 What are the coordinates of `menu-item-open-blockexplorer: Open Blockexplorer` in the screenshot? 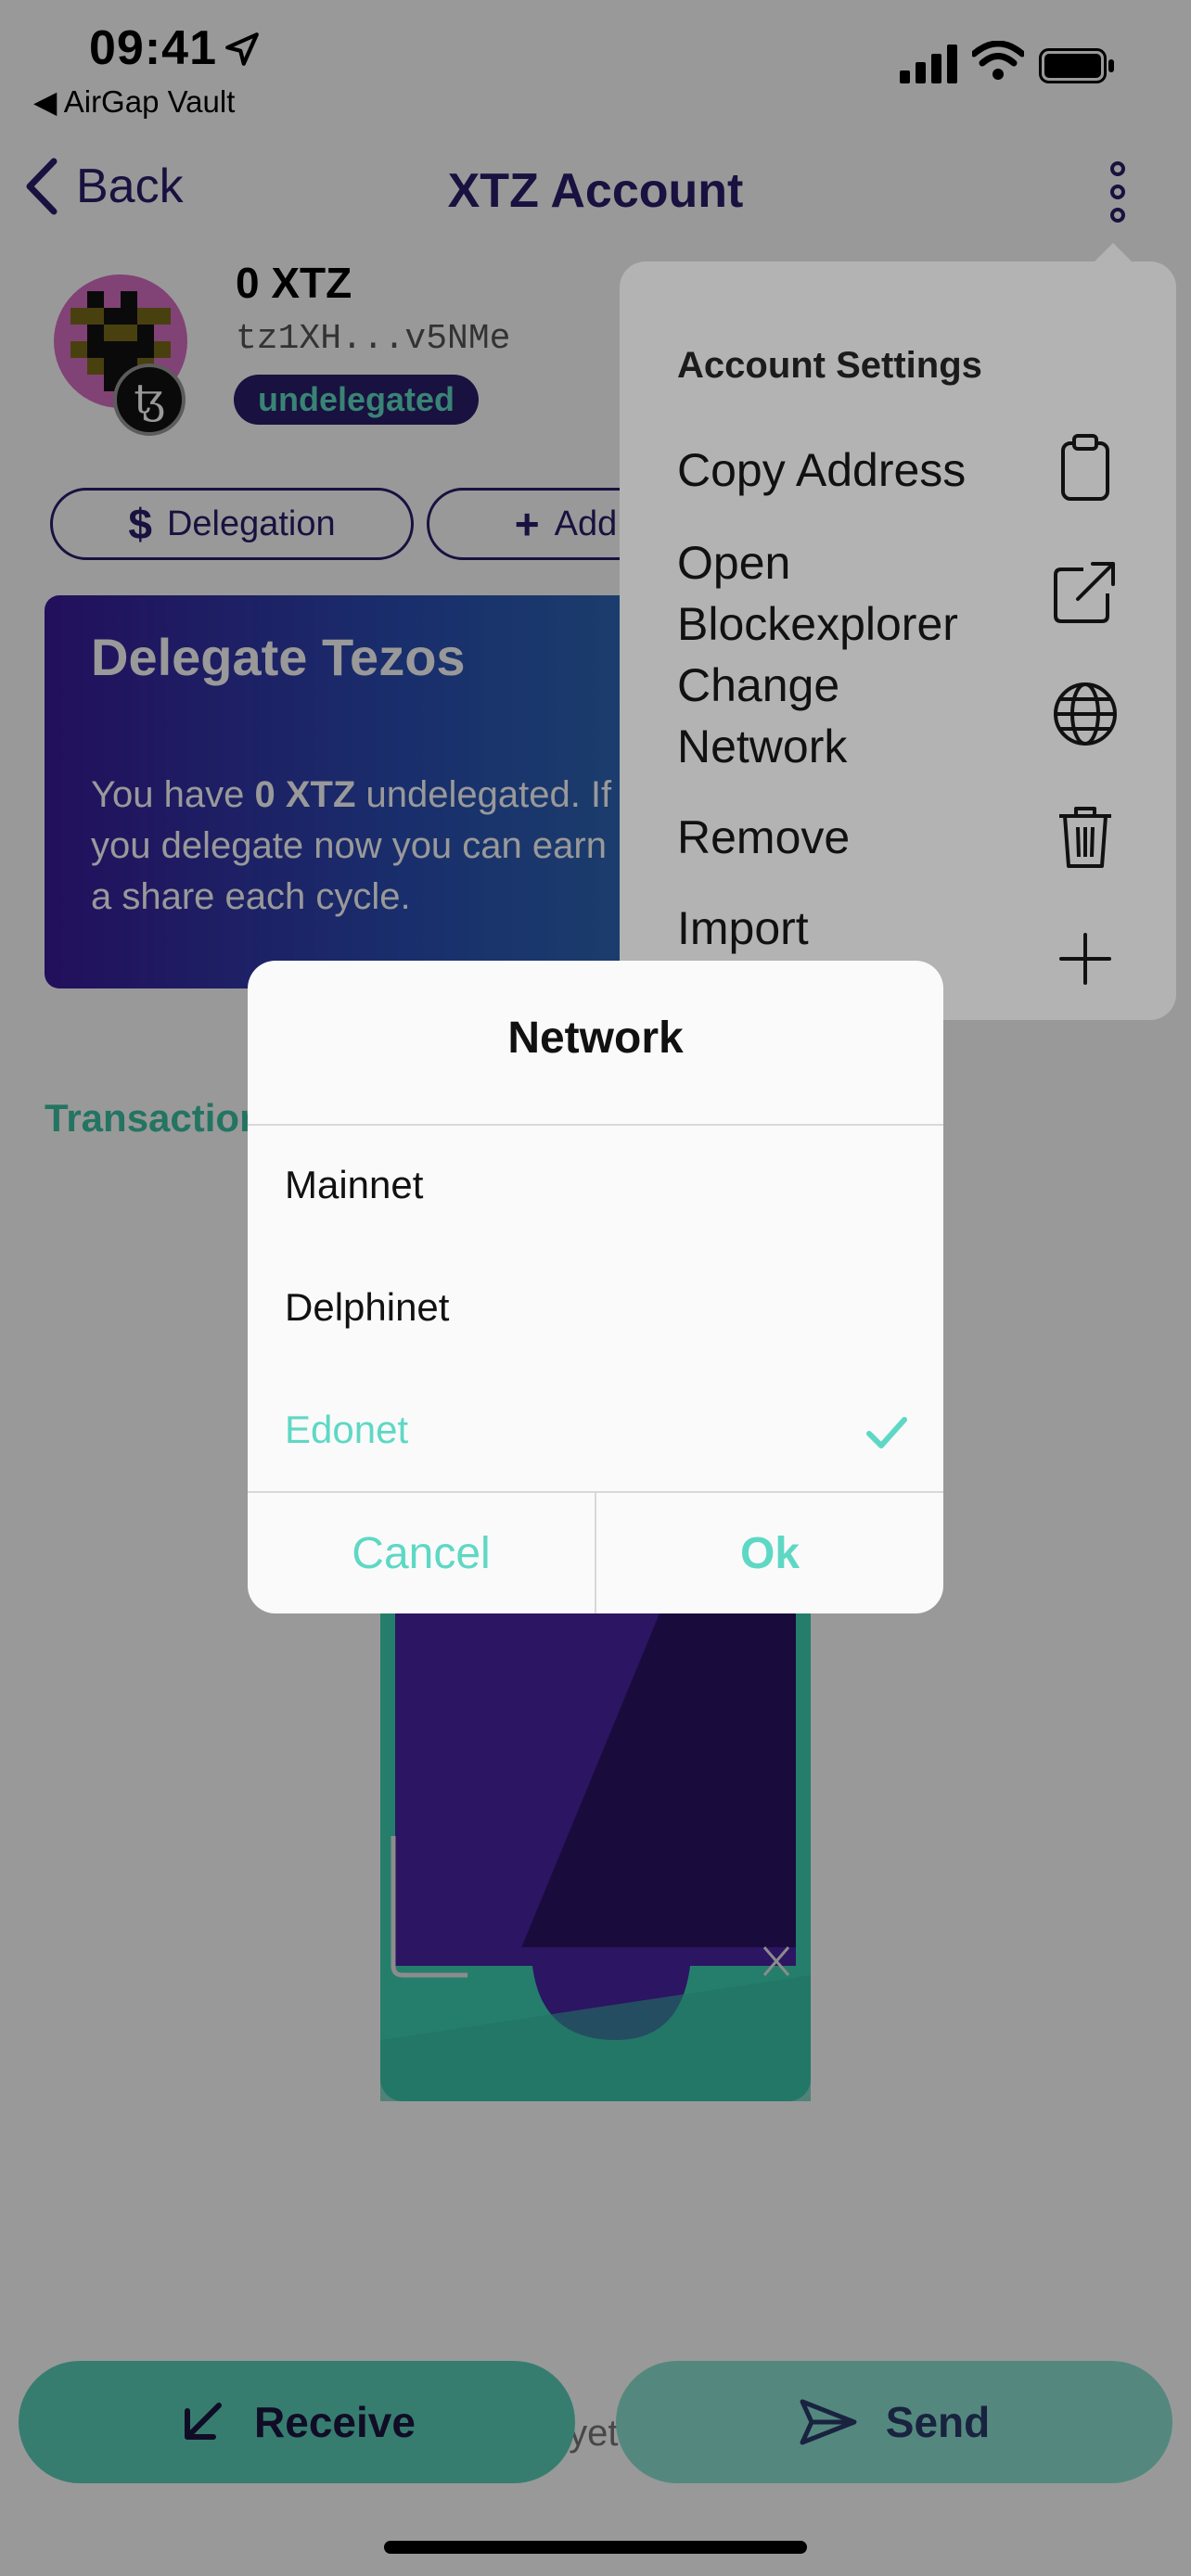 It's located at (844, 593).